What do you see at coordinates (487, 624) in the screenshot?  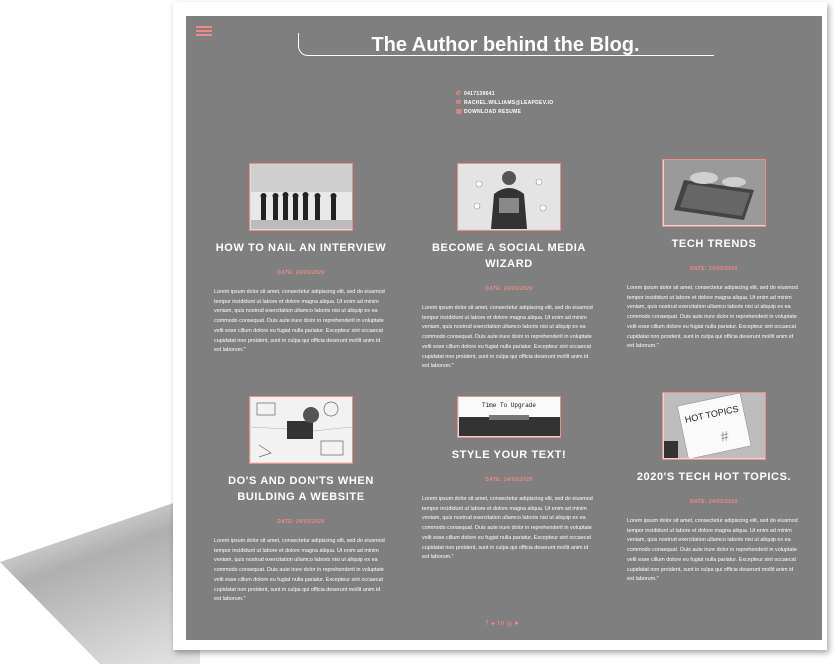 I see `facebook-icon: f` at bounding box center [487, 624].